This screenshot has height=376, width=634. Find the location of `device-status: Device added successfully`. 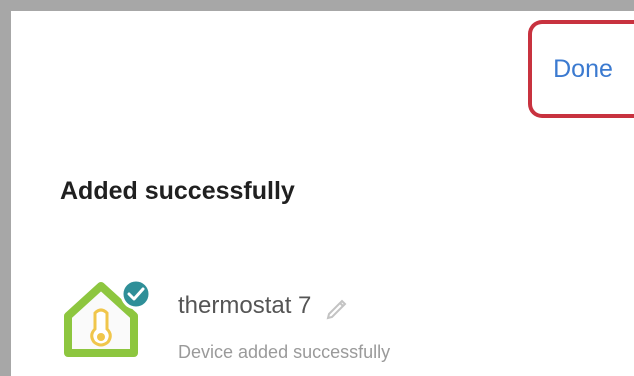

device-status: Device added successfully is located at coordinates (284, 352).